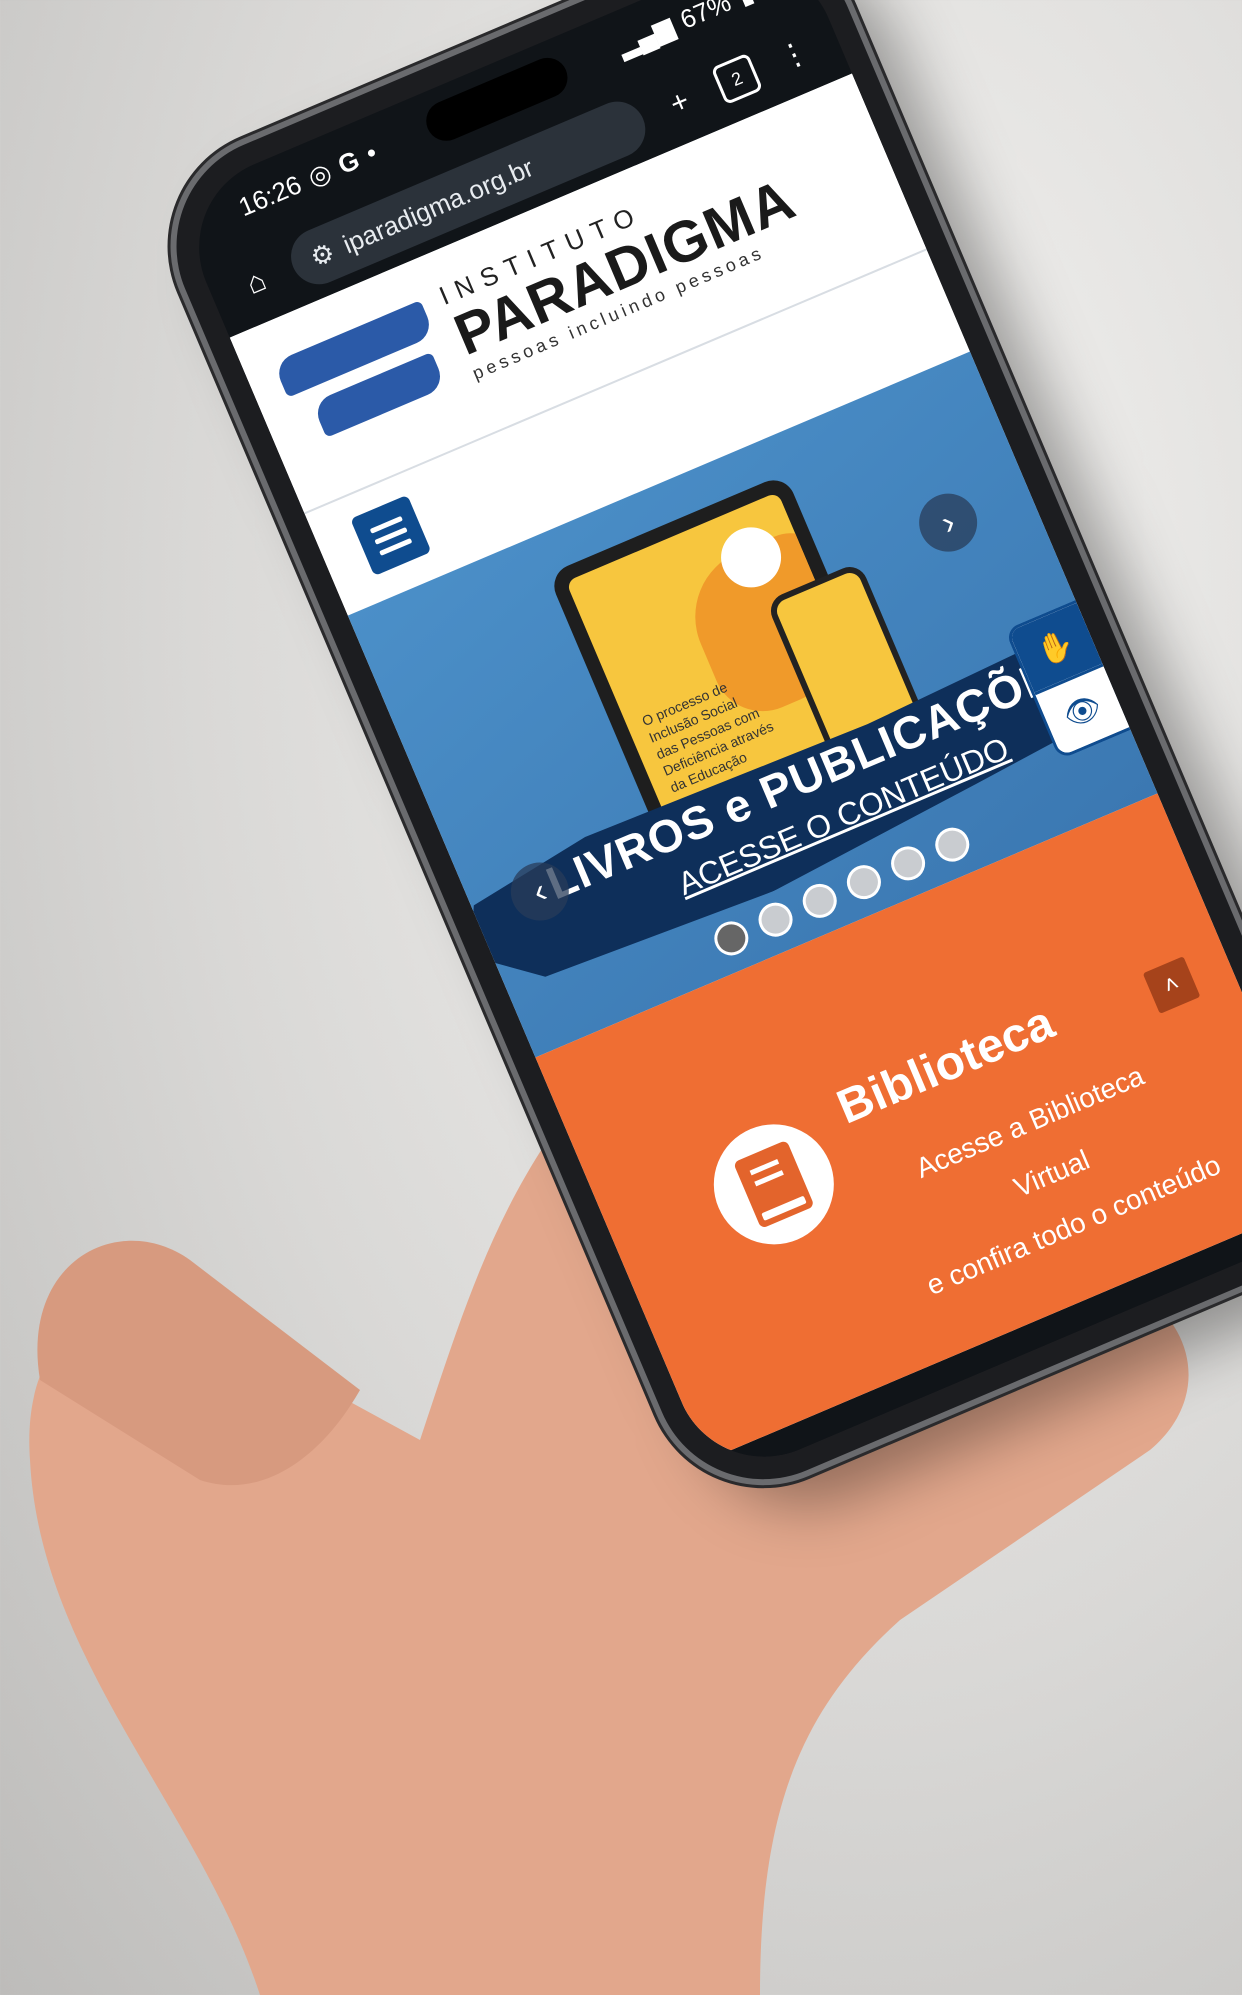  What do you see at coordinates (1171, 985) in the screenshot?
I see `scroll-to-top-button: ˄` at bounding box center [1171, 985].